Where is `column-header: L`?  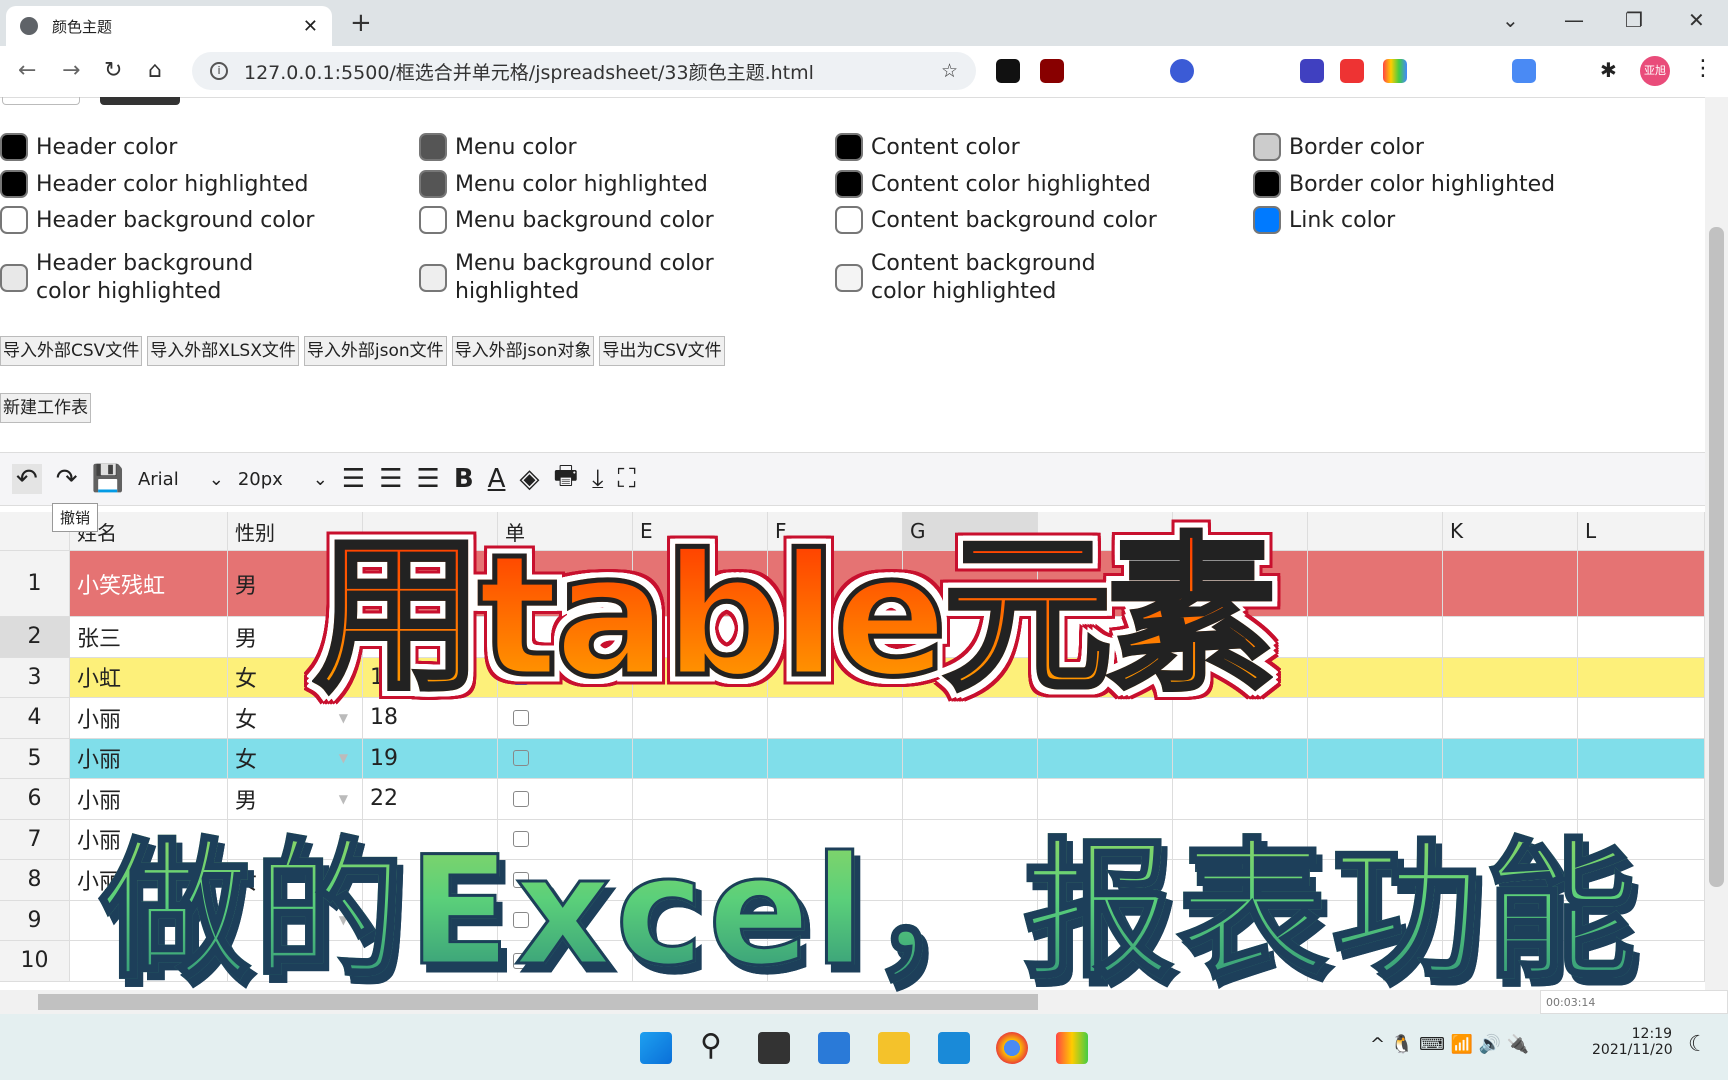
column-header: L is located at coordinates (1641, 531).